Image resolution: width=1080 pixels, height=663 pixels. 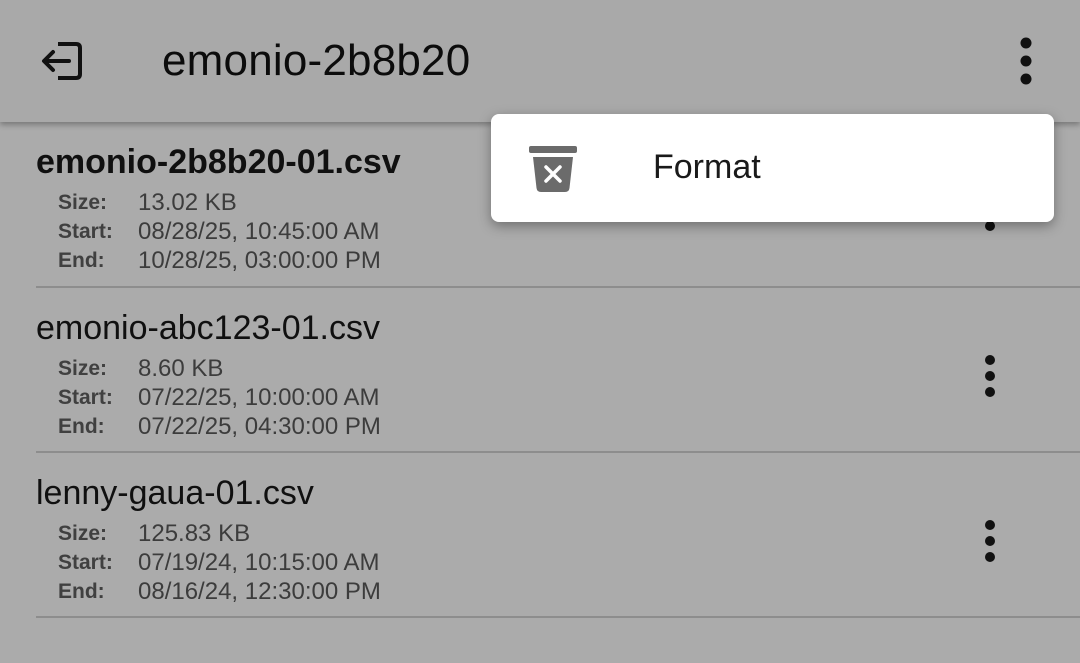 I want to click on exit-icon, so click(x=62, y=61).